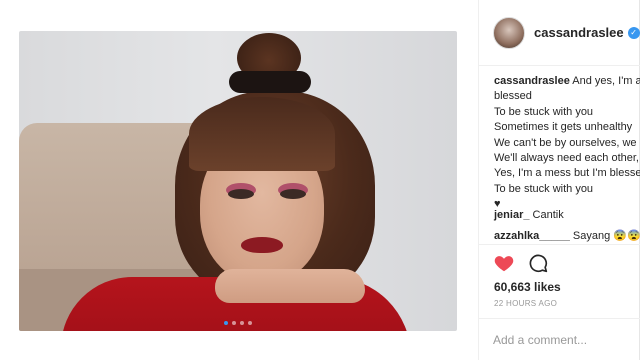  Describe the element at coordinates (559, 262) in the screenshot. I see `action-bar` at that location.